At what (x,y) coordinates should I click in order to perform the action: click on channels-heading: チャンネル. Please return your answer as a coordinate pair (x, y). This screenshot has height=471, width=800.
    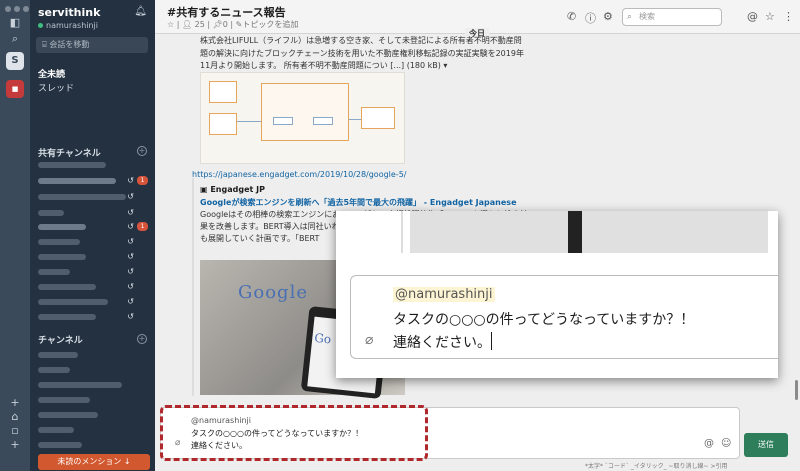
    Looking at the image, I should click on (60, 339).